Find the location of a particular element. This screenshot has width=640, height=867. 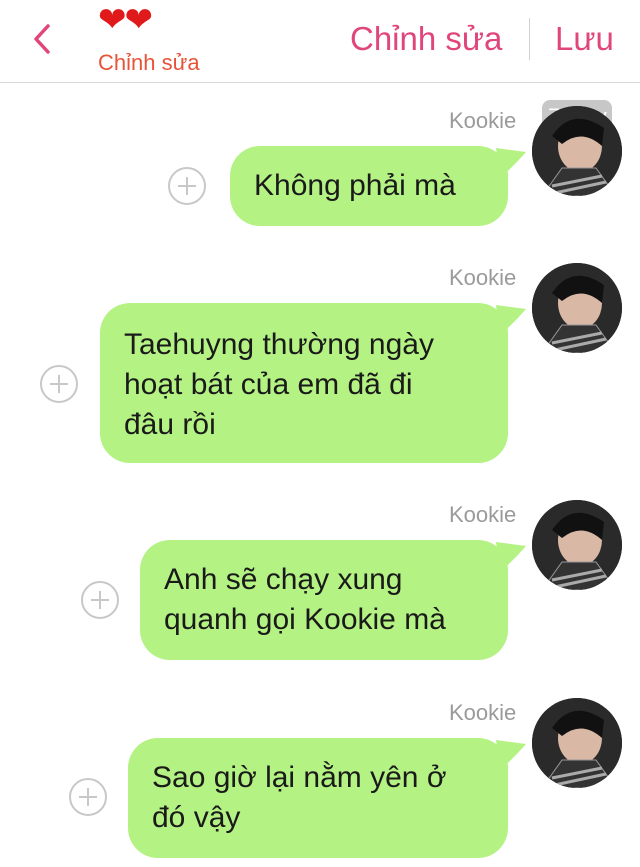

message-bubble: Sao giờ lại nằm yên ở đó vậy is located at coordinates (318, 798).